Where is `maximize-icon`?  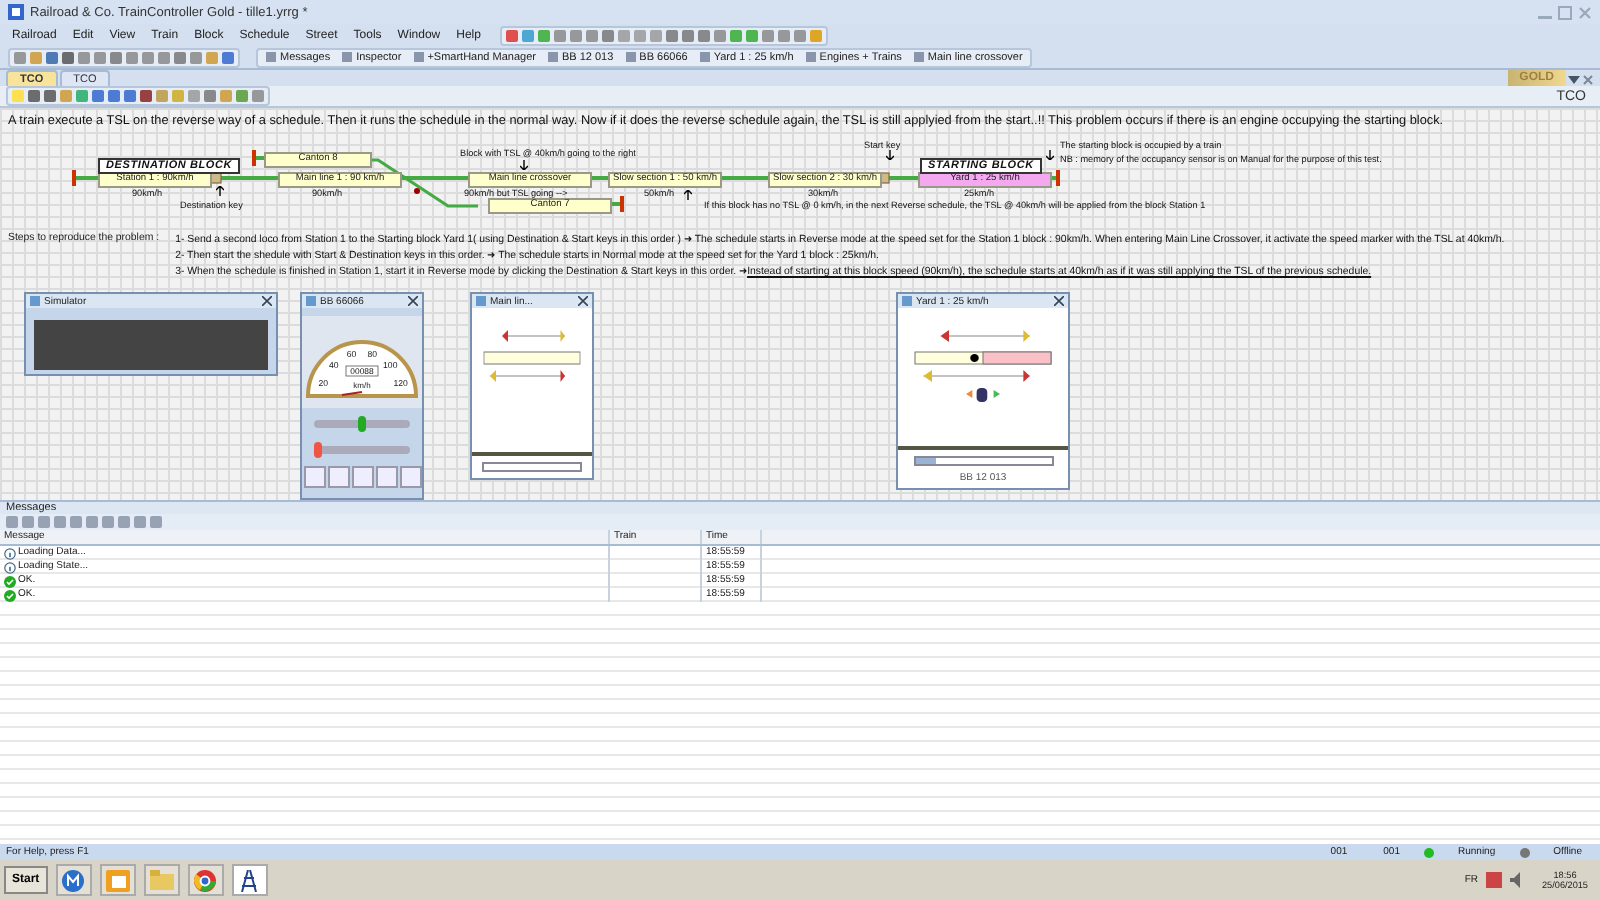
maximize-icon is located at coordinates (1565, 12).